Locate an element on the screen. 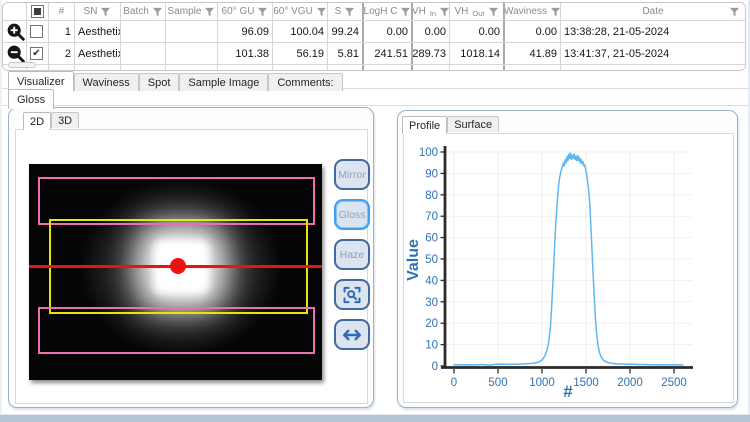  tab-spot: Spot is located at coordinates (159, 82).